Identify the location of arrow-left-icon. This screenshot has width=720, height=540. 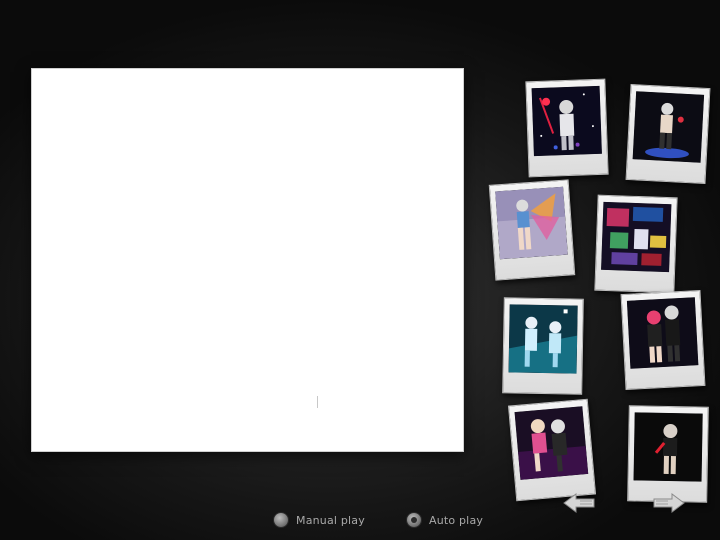
(579, 503).